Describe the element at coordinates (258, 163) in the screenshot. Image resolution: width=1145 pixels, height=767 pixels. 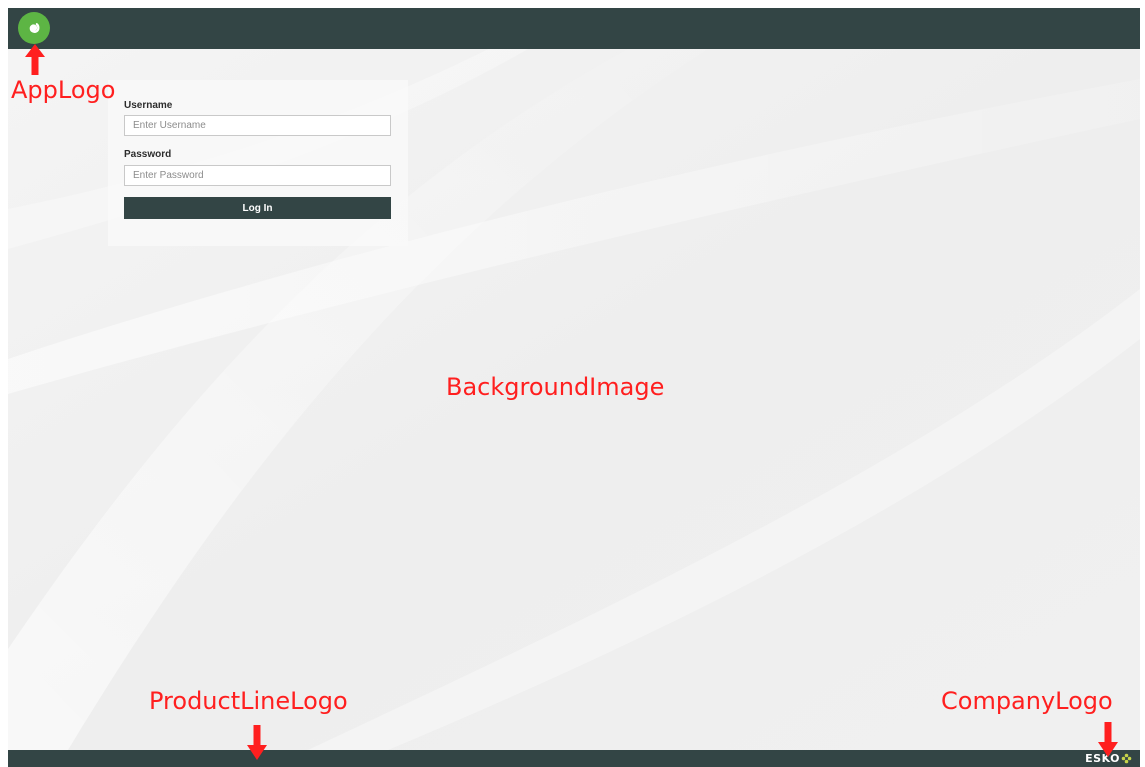
I see `login-panel: Username Password Log In` at that location.